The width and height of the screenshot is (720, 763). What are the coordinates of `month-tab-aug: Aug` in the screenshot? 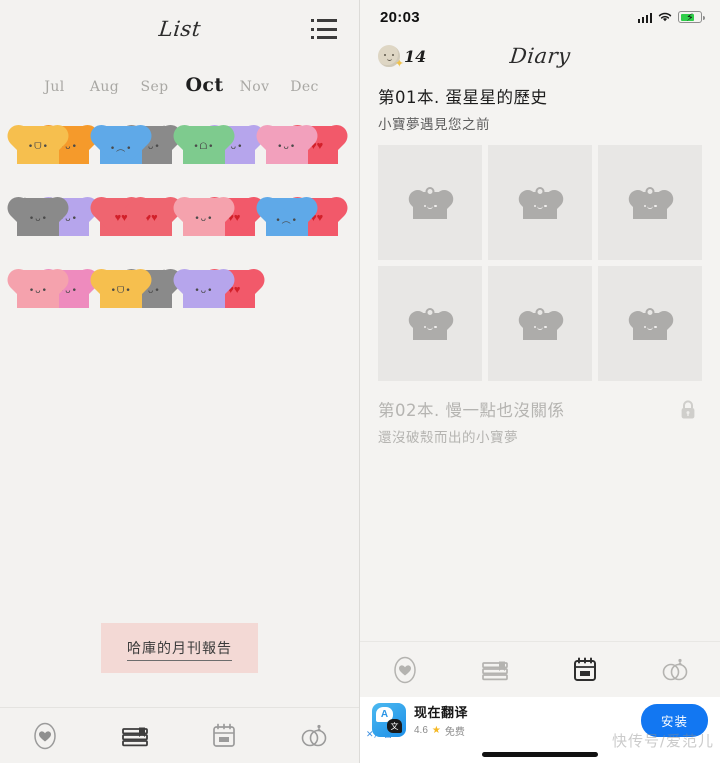 It's located at (105, 87).